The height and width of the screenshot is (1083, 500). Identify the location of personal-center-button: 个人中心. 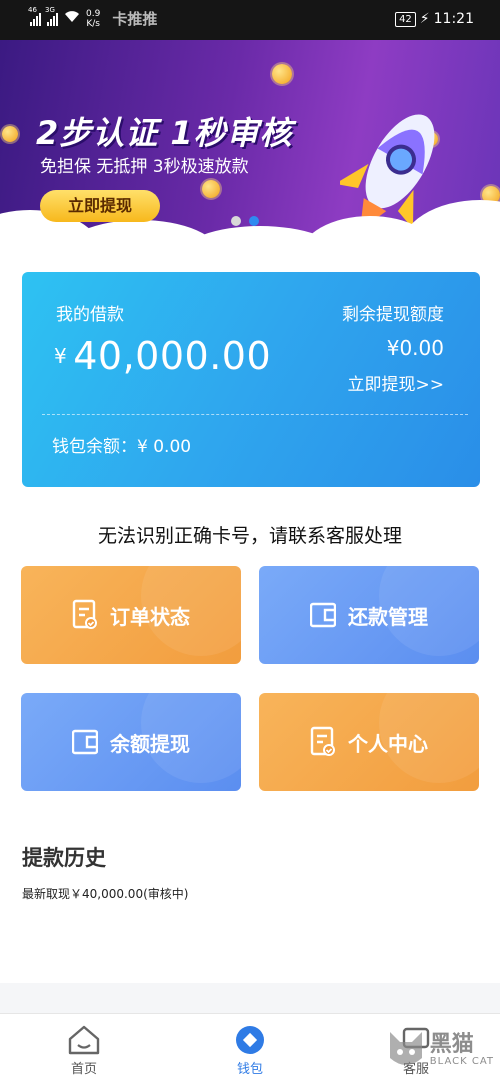
(369, 742).